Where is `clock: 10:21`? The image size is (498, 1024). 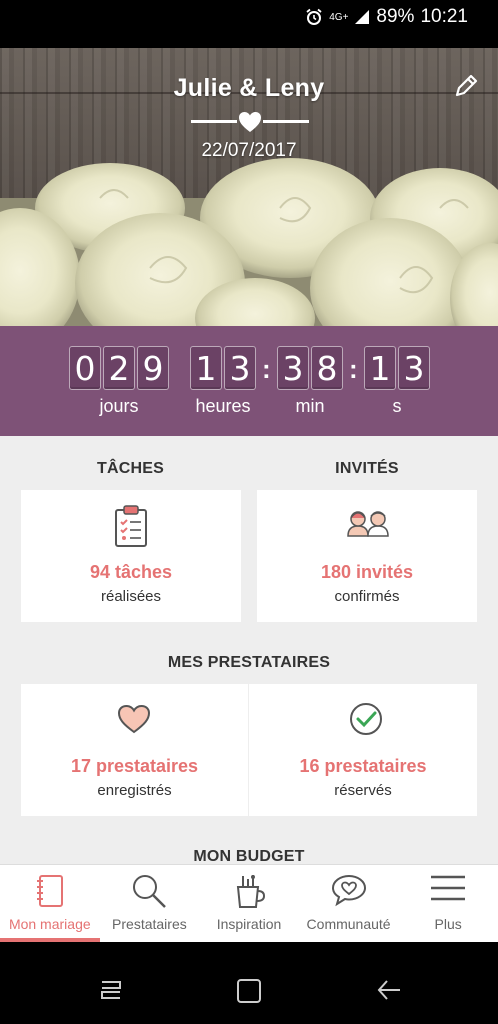 clock: 10:21 is located at coordinates (444, 16).